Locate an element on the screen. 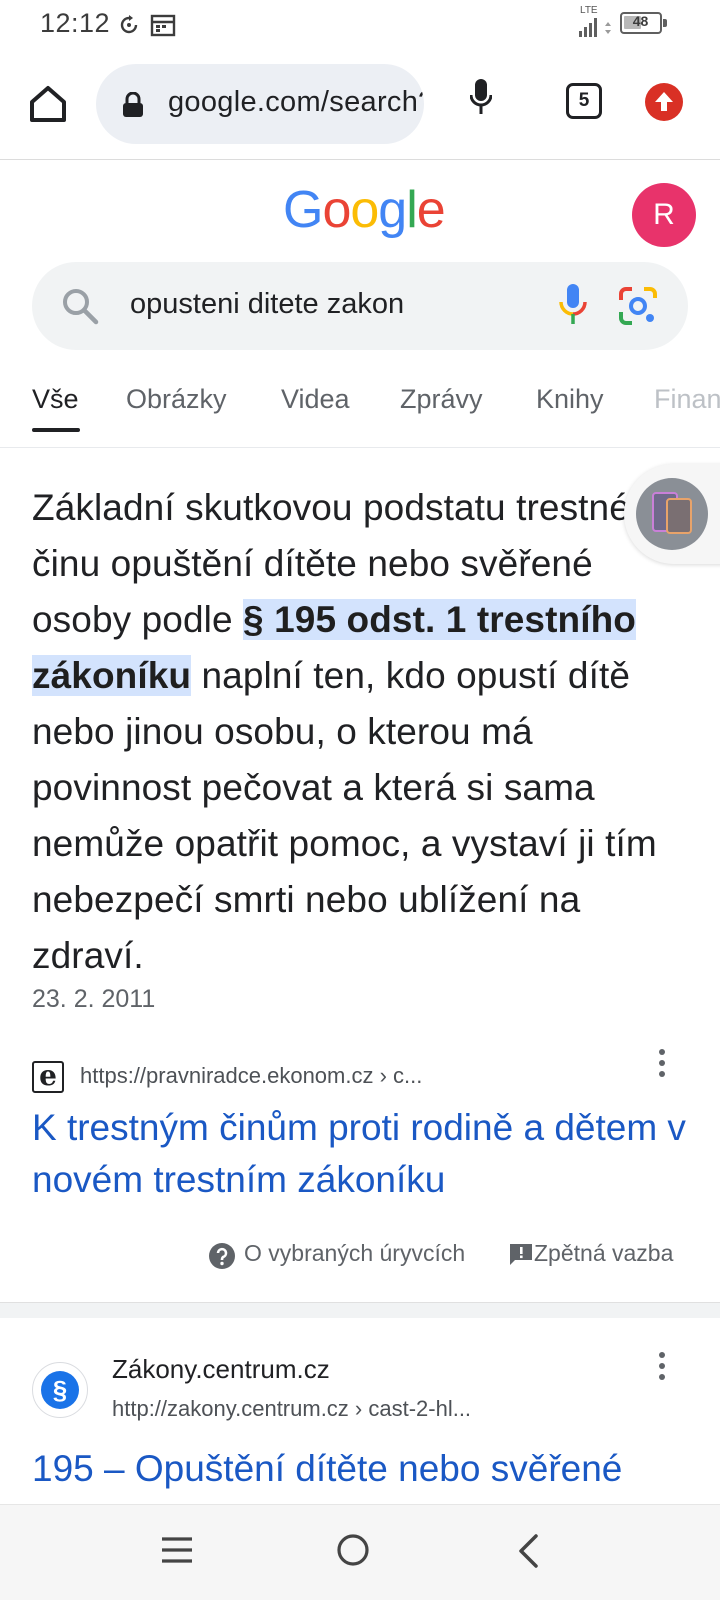  search-box: opusteni ditete zakon is located at coordinates (360, 306).